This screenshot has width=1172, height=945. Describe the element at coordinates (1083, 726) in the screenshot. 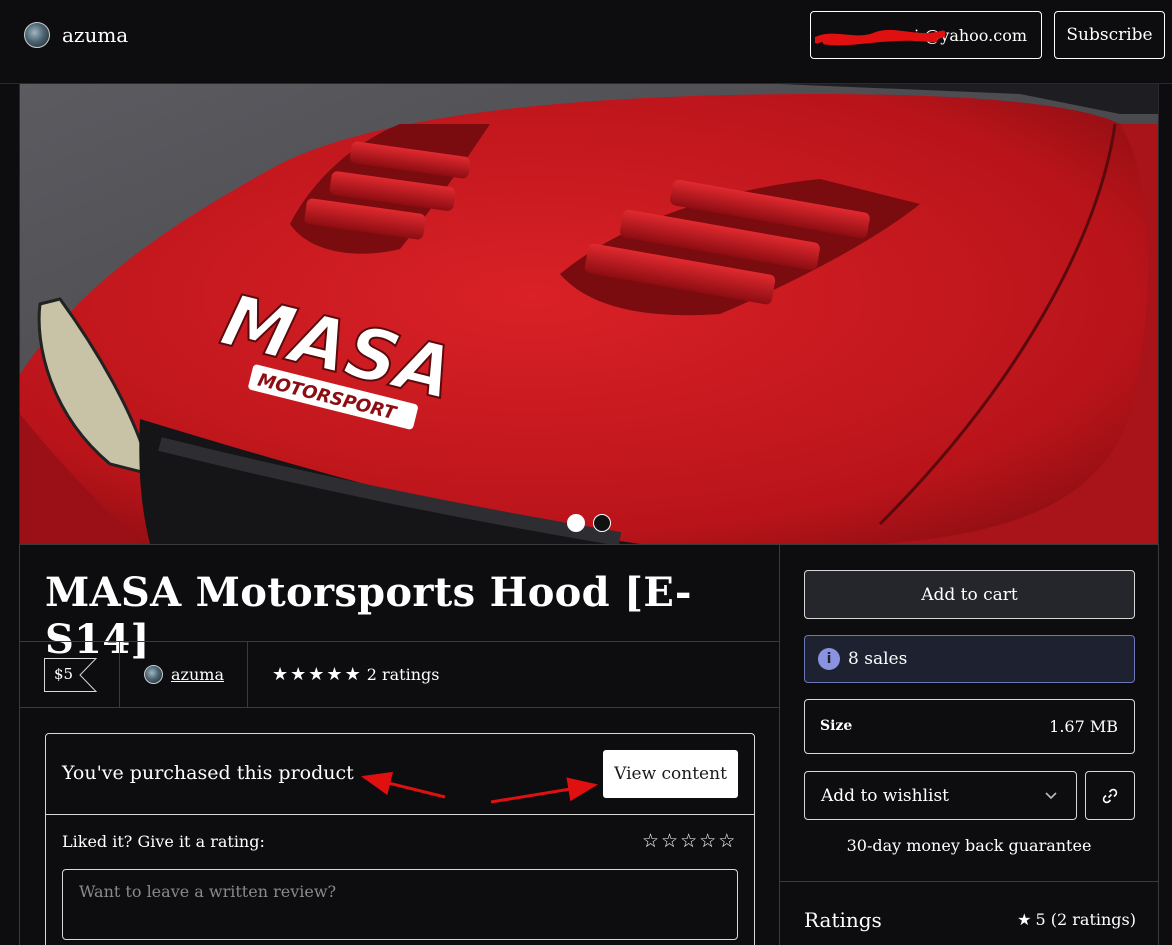

I see `size-value: 1.67 MB` at that location.